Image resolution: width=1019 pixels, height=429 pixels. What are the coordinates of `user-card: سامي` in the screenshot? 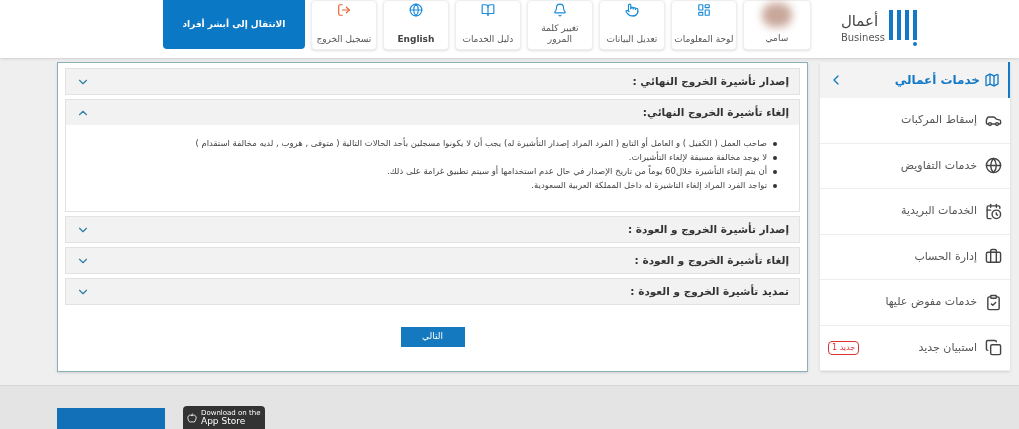 It's located at (776, 25).